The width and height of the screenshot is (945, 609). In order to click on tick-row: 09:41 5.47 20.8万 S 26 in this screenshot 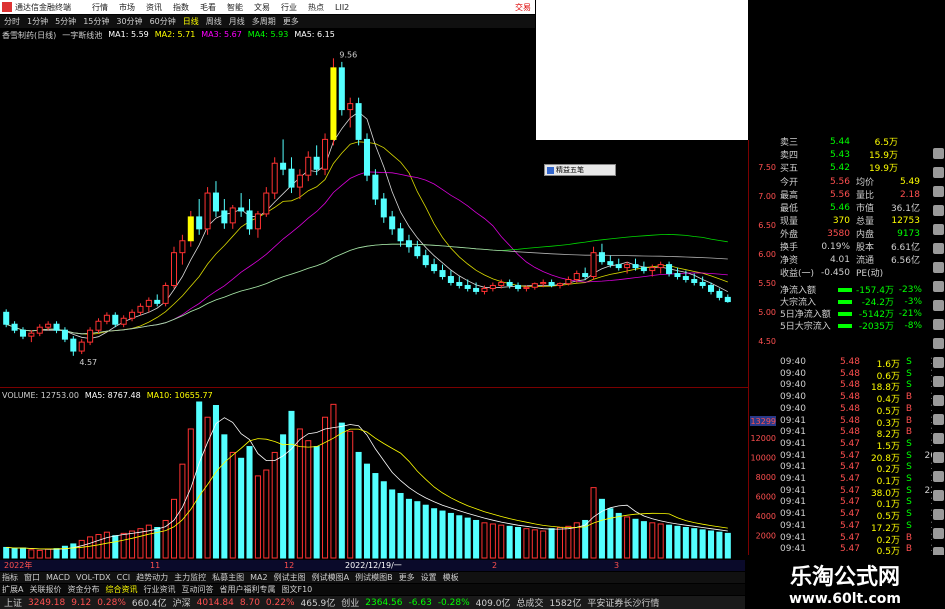, I will do `click(862, 457)`.